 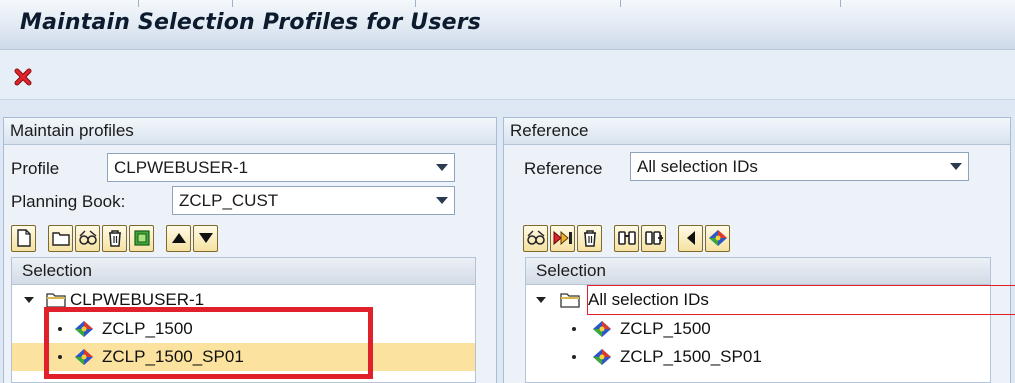 I want to click on reference-label: Reference, so click(x=563, y=168).